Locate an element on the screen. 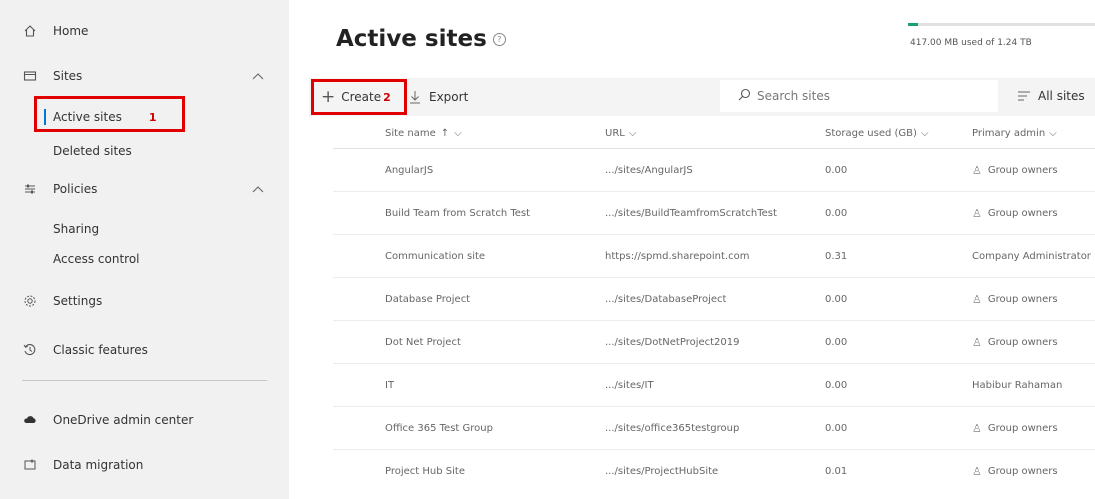  storage-usage-text: 417.00 MB used of 1.24 TB is located at coordinates (971, 43).